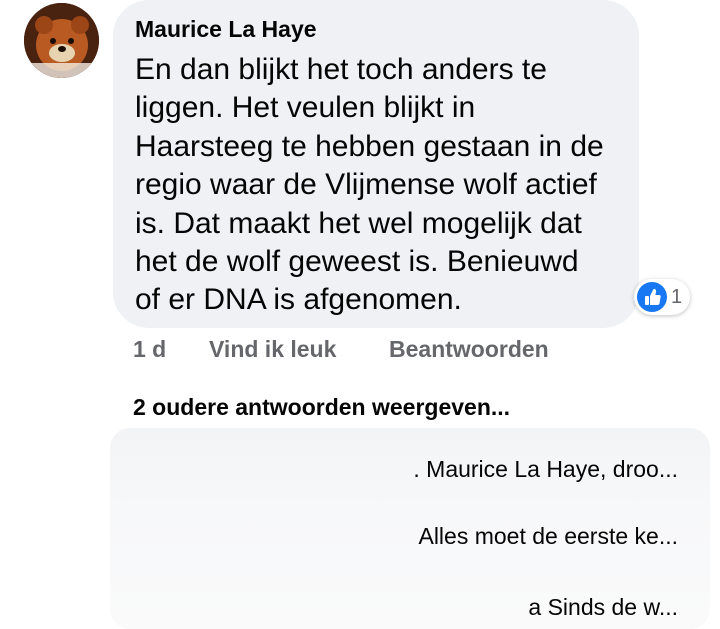  What do you see at coordinates (652, 297) in the screenshot?
I see `thumbs-up-icon` at bounding box center [652, 297].